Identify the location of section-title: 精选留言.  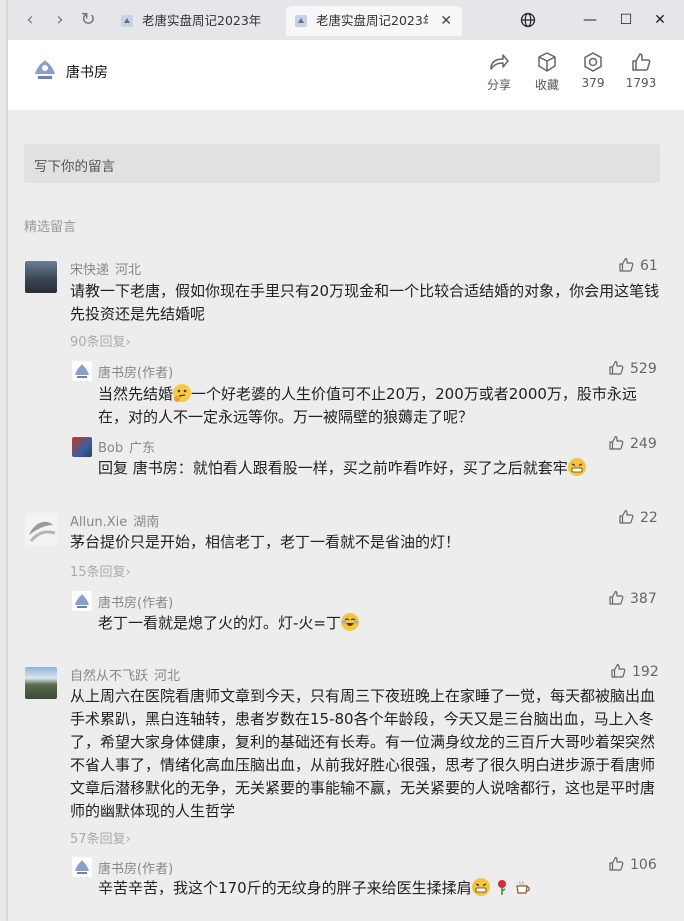
(50, 227).